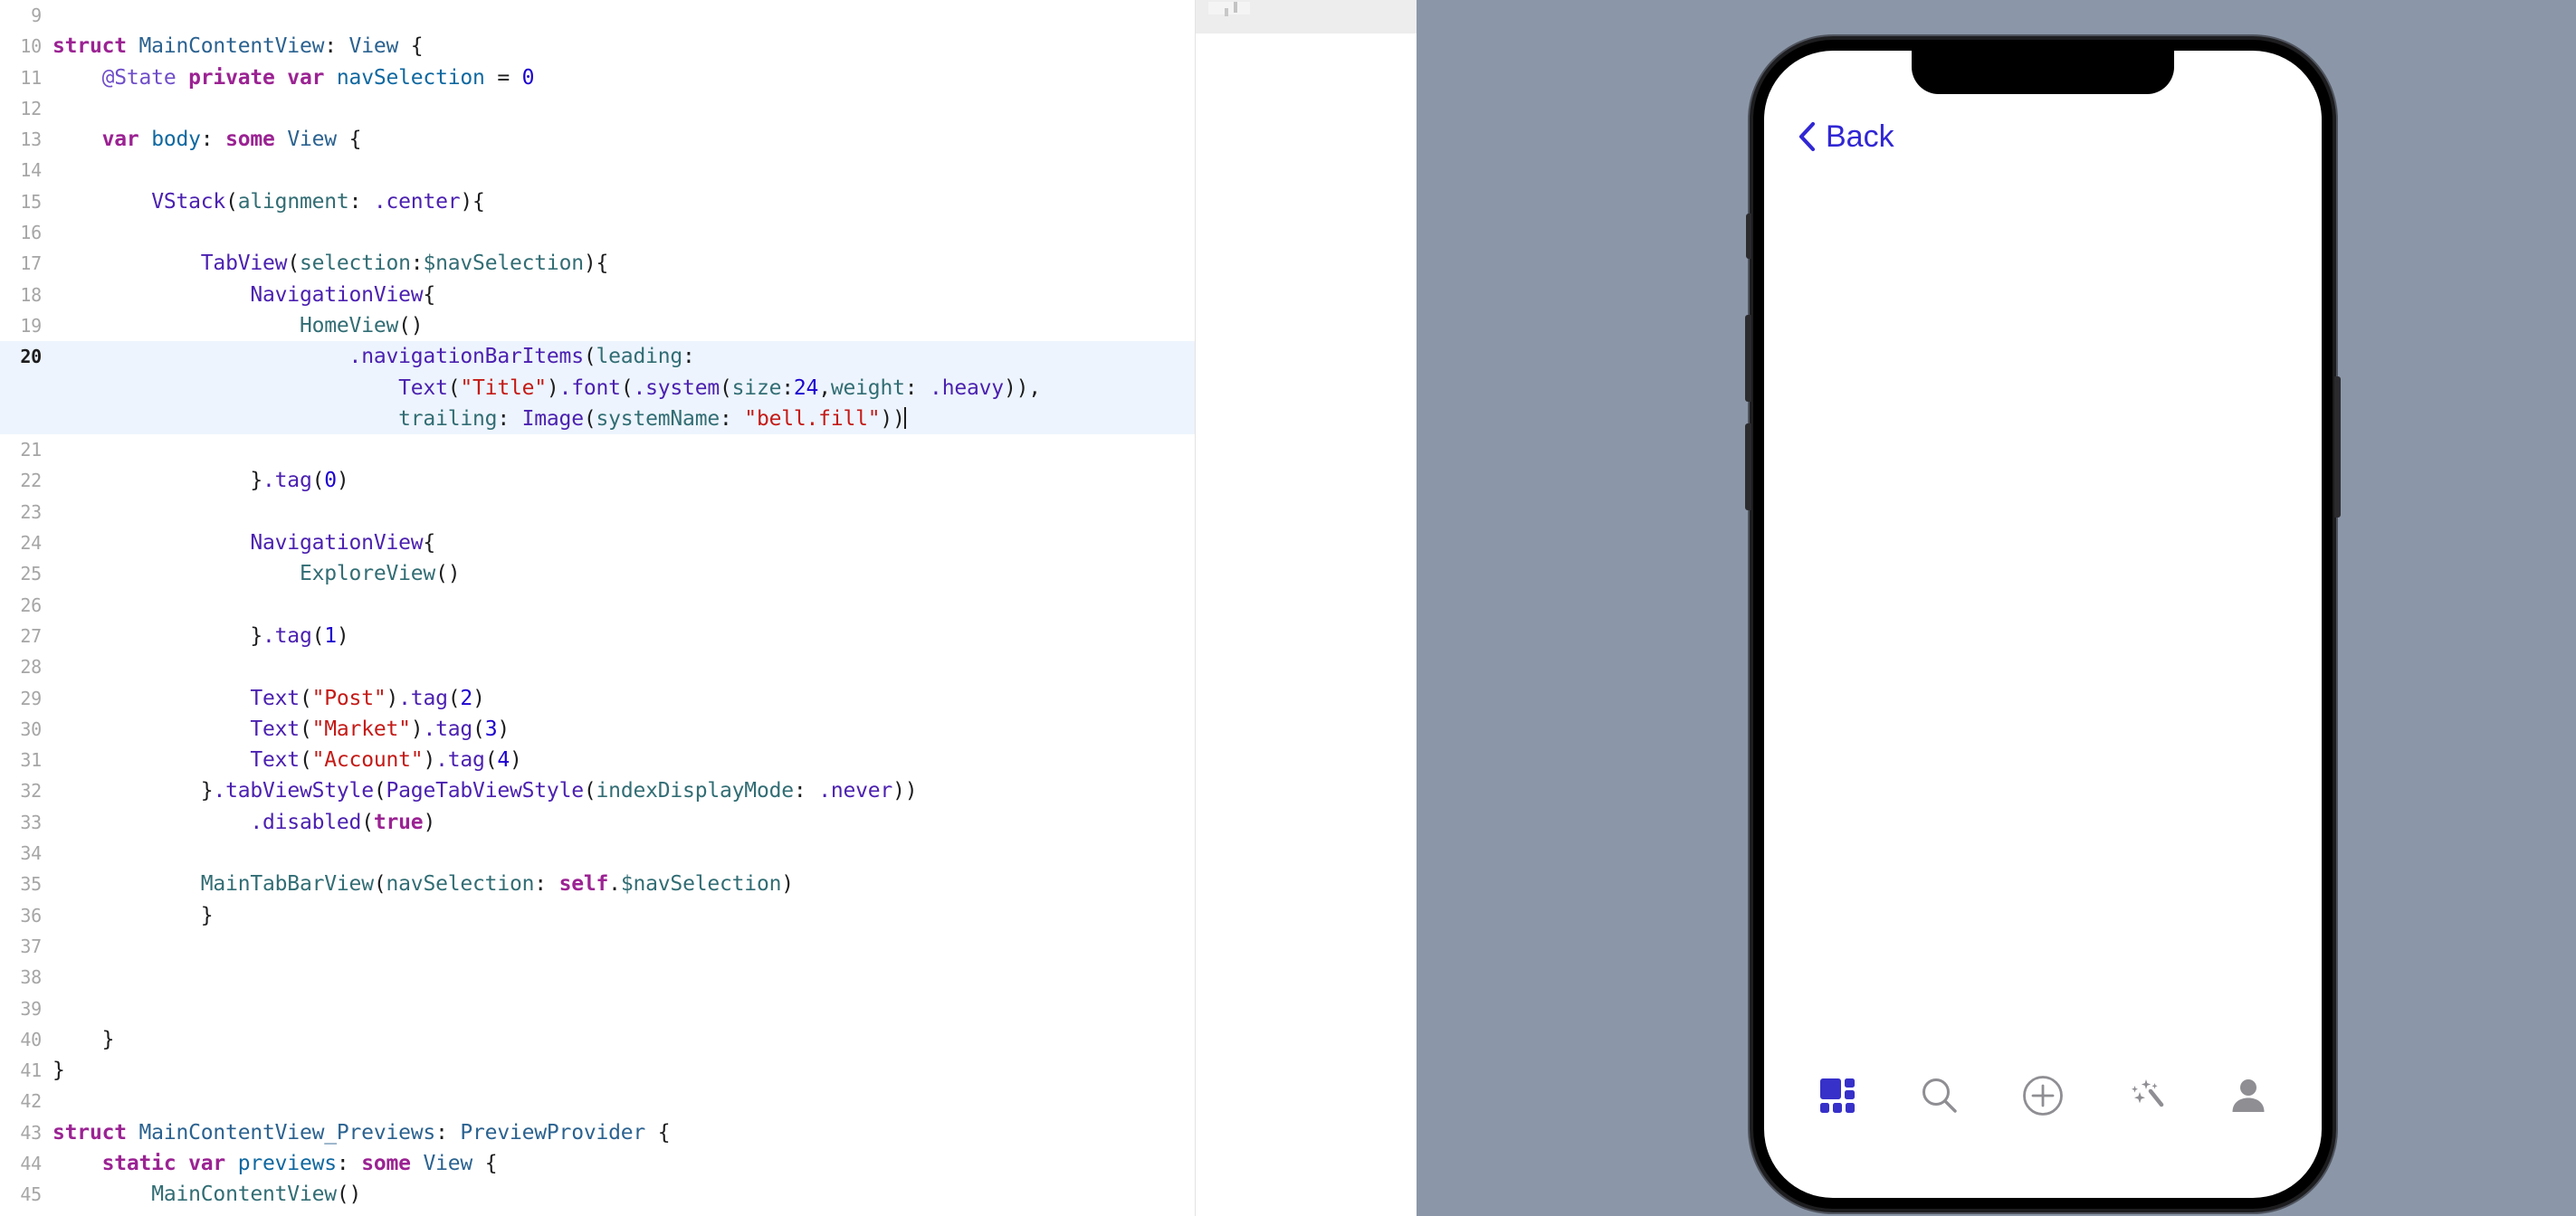 This screenshot has width=2576, height=1216. I want to click on code-line: 45 MainContentView(), so click(598, 1195).